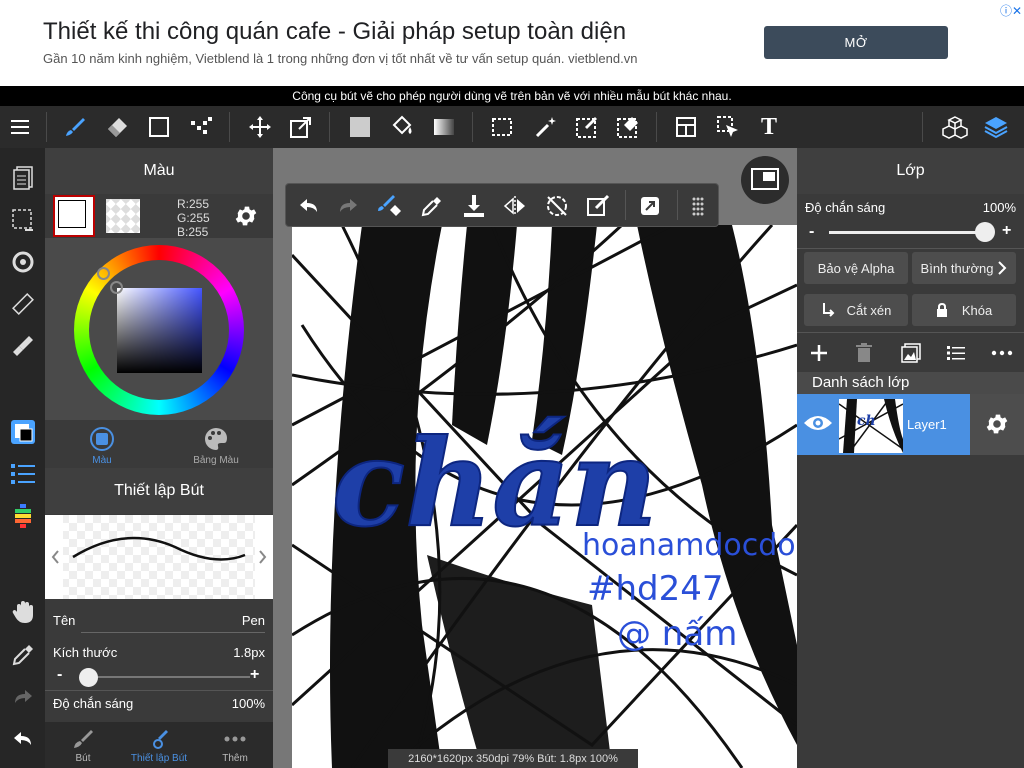 Image resolution: width=1024 pixels, height=768 pixels. What do you see at coordinates (927, 424) in the screenshot?
I see `layer-name: Layer1` at bounding box center [927, 424].